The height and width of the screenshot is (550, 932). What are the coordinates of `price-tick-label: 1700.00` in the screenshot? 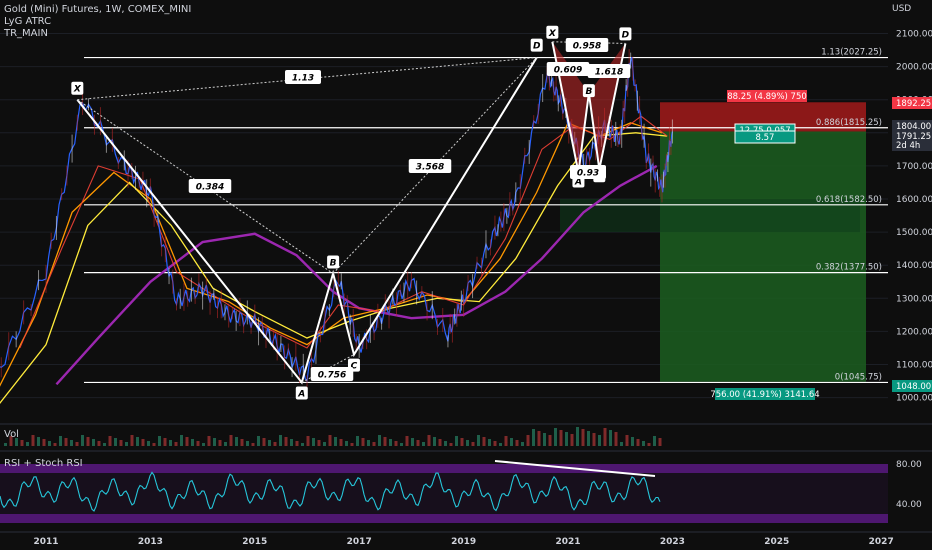 It's located at (914, 167).